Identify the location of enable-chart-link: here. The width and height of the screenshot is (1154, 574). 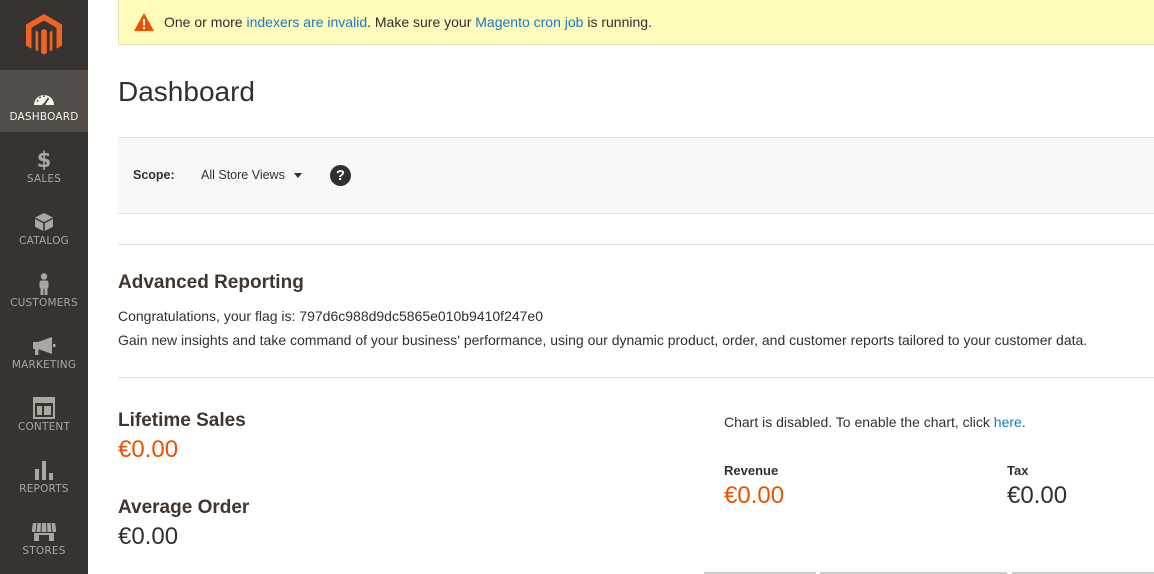
(1008, 422).